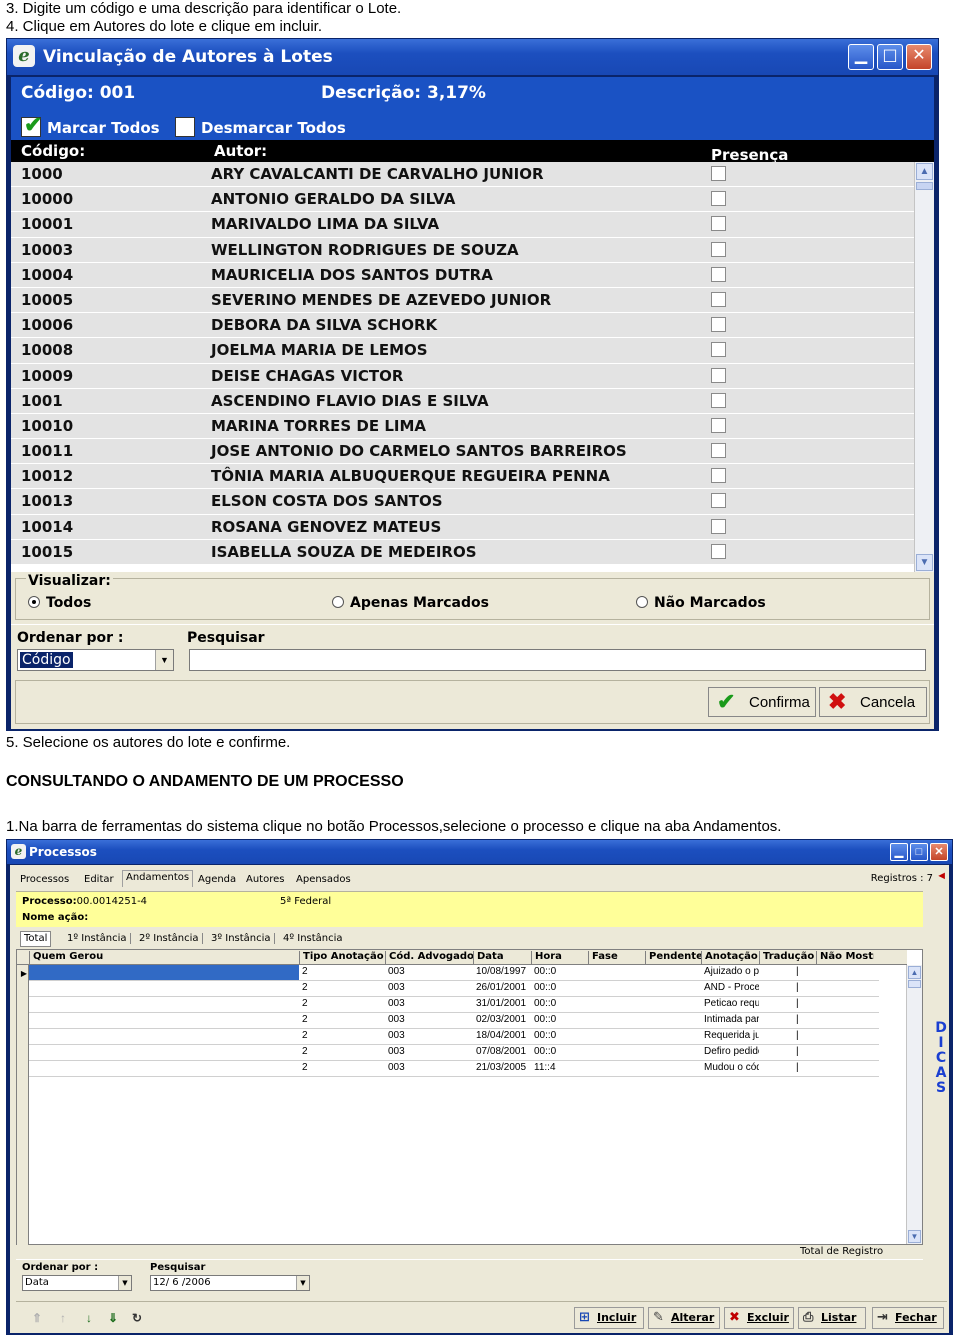 This screenshot has height=1341, width=960. What do you see at coordinates (95, 660) in the screenshot?
I see `order-by-select: Código ▼` at bounding box center [95, 660].